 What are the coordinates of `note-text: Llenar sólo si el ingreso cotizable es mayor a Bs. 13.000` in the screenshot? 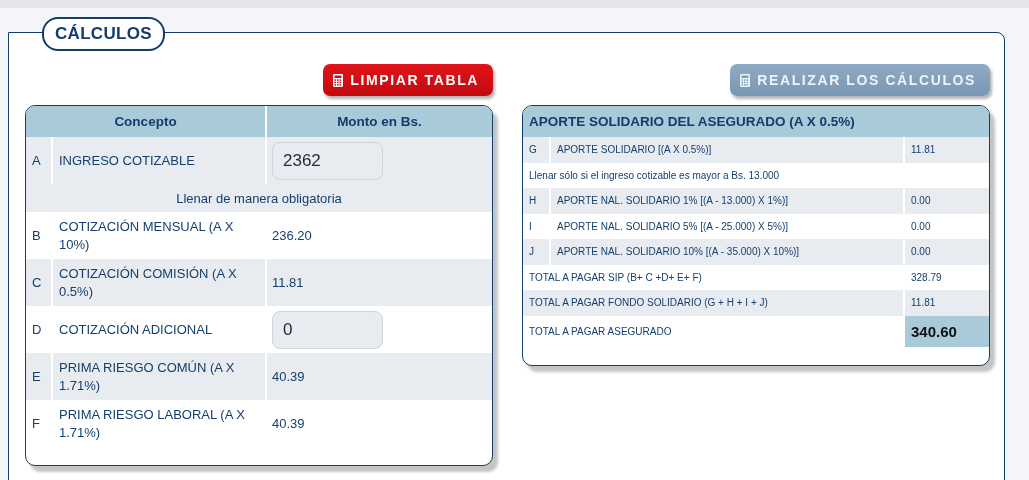 It's located at (756, 175).